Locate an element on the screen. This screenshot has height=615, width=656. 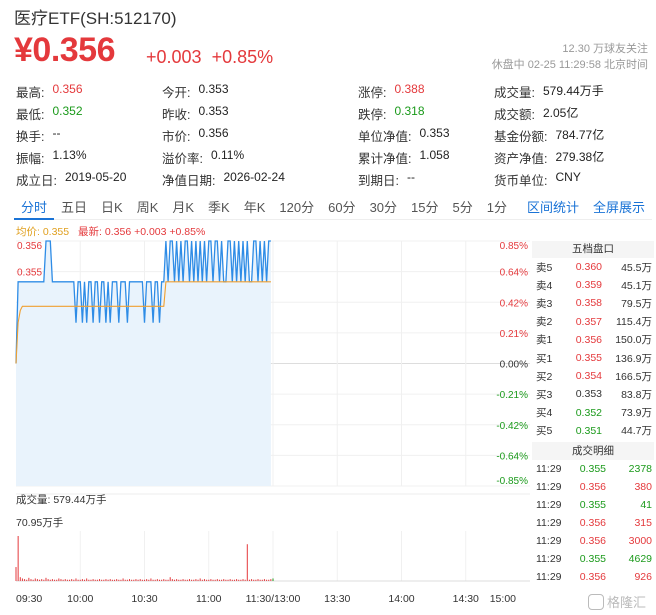
orderbook-level: 卖2 is located at coordinates (544, 322).